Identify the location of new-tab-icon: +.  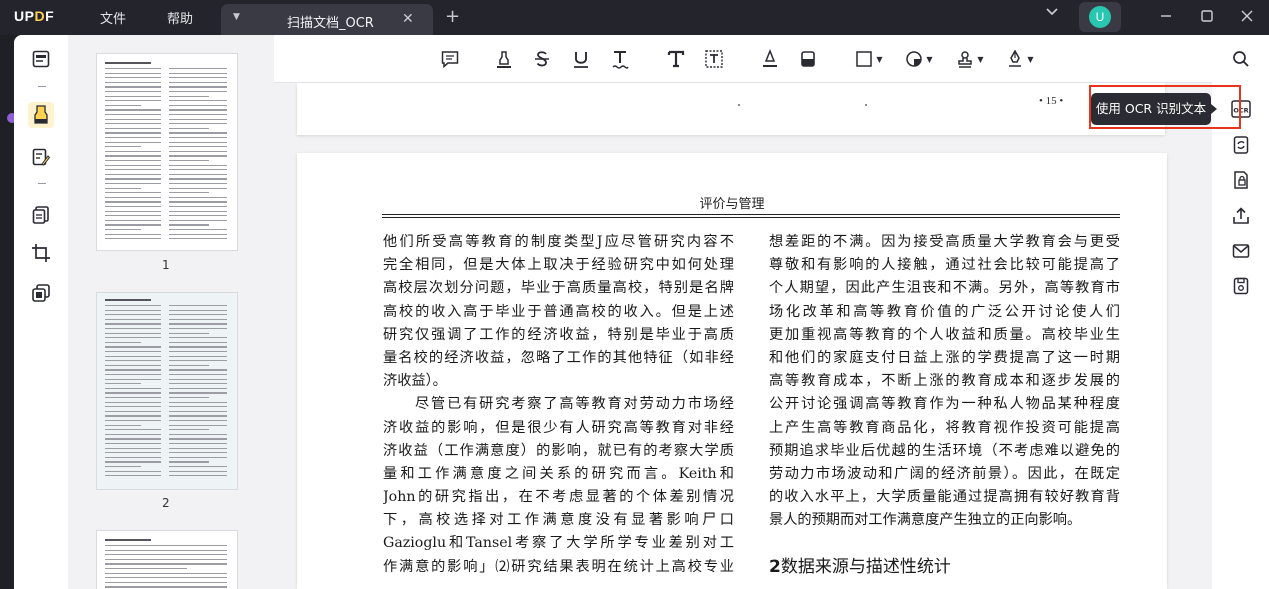
(452, 16).